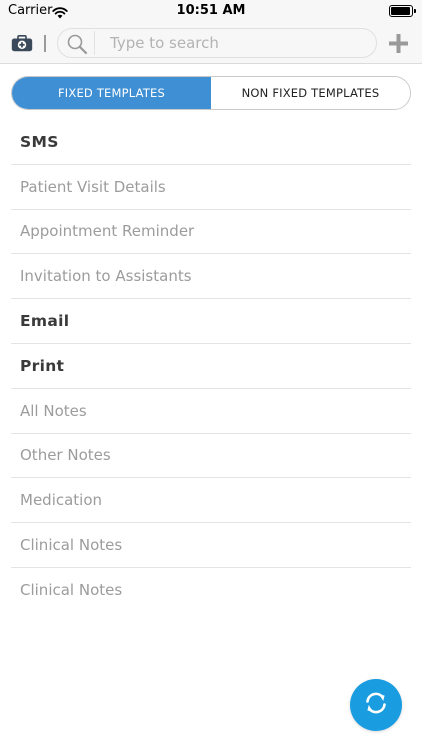 Image resolution: width=422 pixels, height=750 pixels. I want to click on tab-fixed-templates: FIXED TEMPLATES, so click(111, 93).